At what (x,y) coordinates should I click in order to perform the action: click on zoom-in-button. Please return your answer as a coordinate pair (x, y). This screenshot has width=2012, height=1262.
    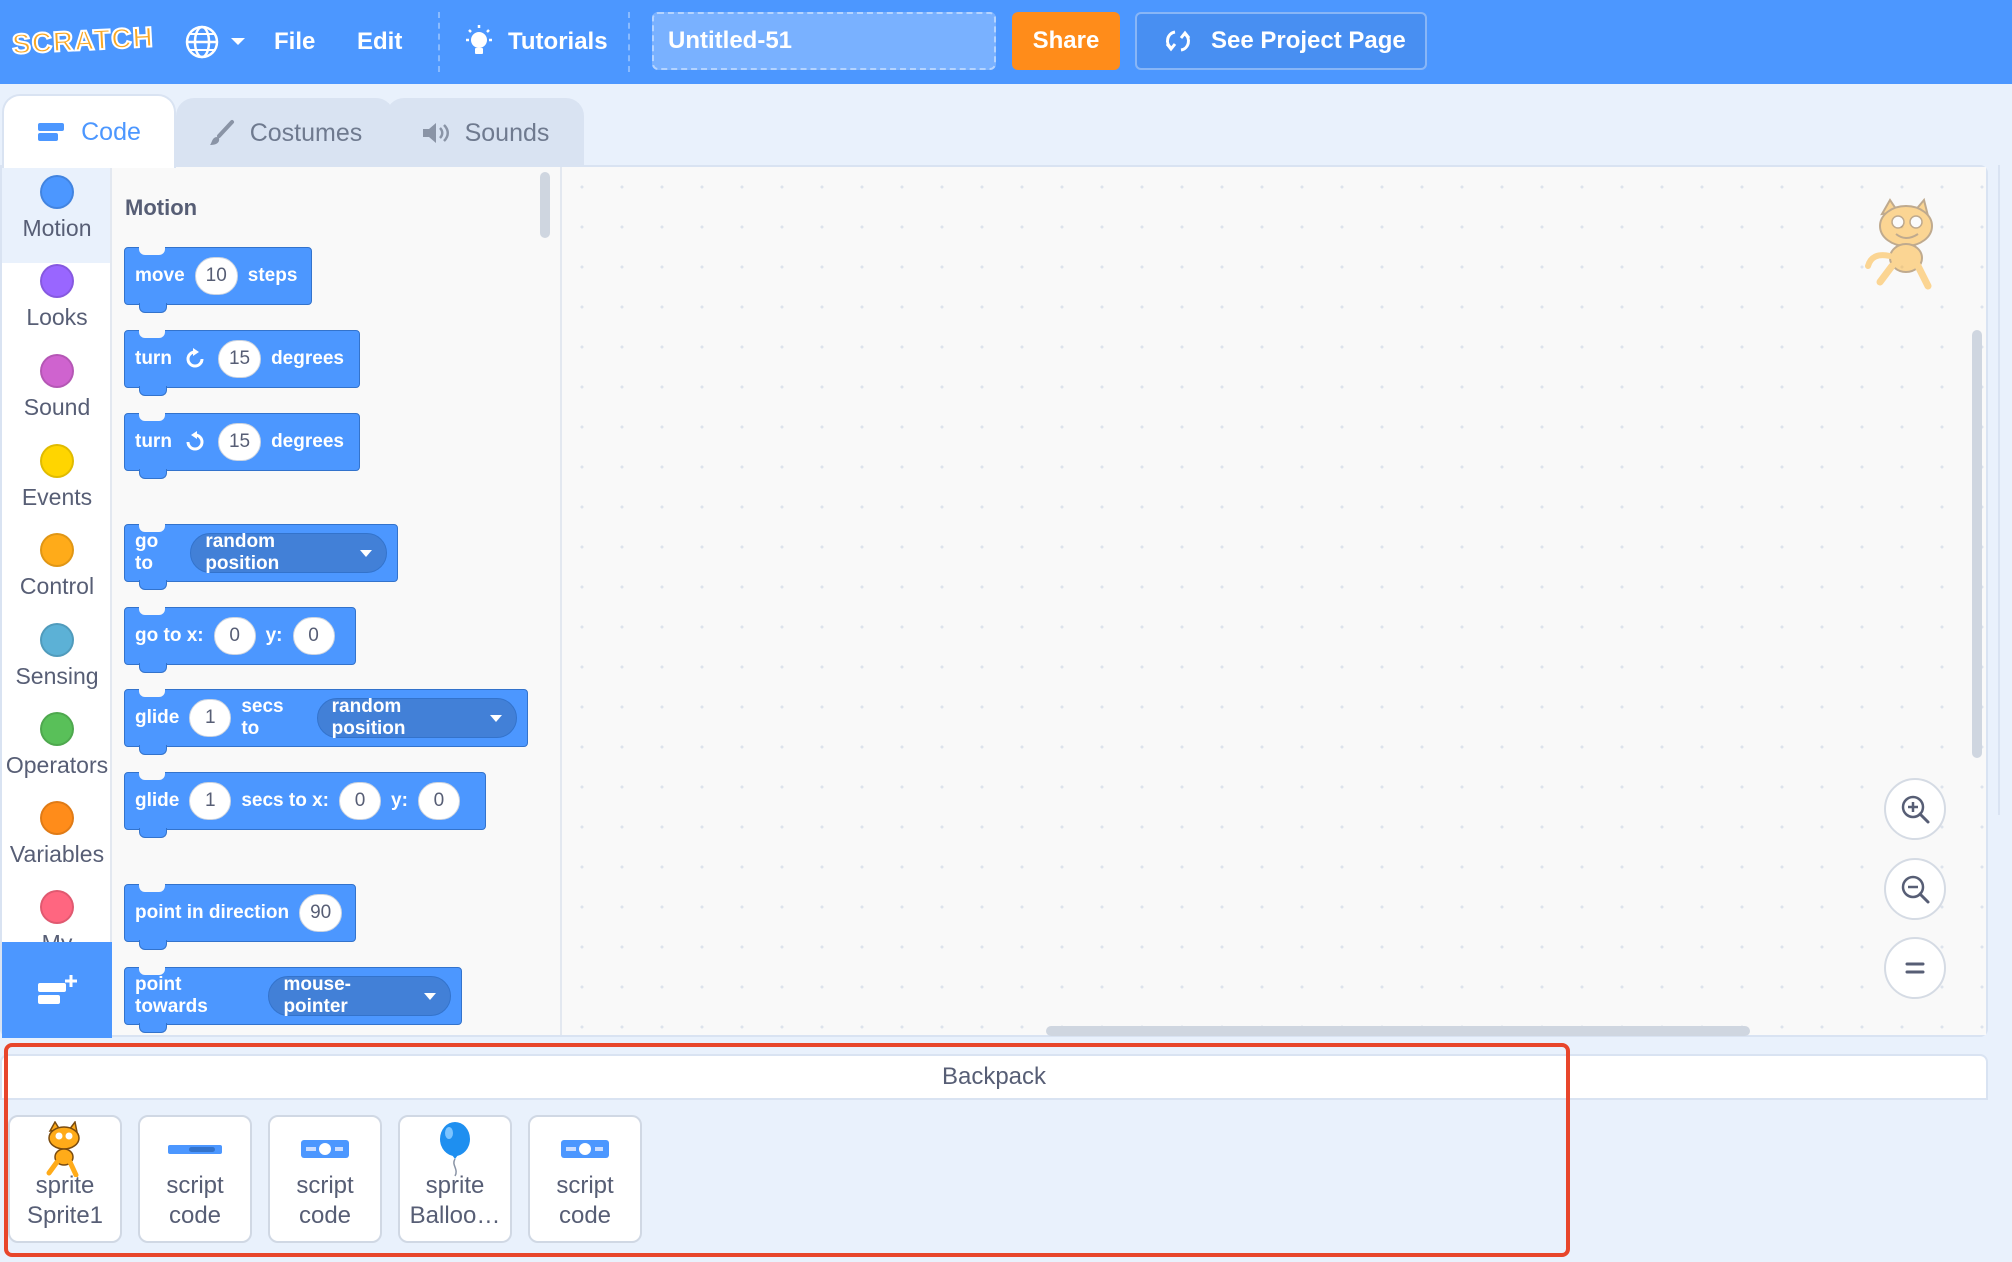
    Looking at the image, I should click on (1915, 809).